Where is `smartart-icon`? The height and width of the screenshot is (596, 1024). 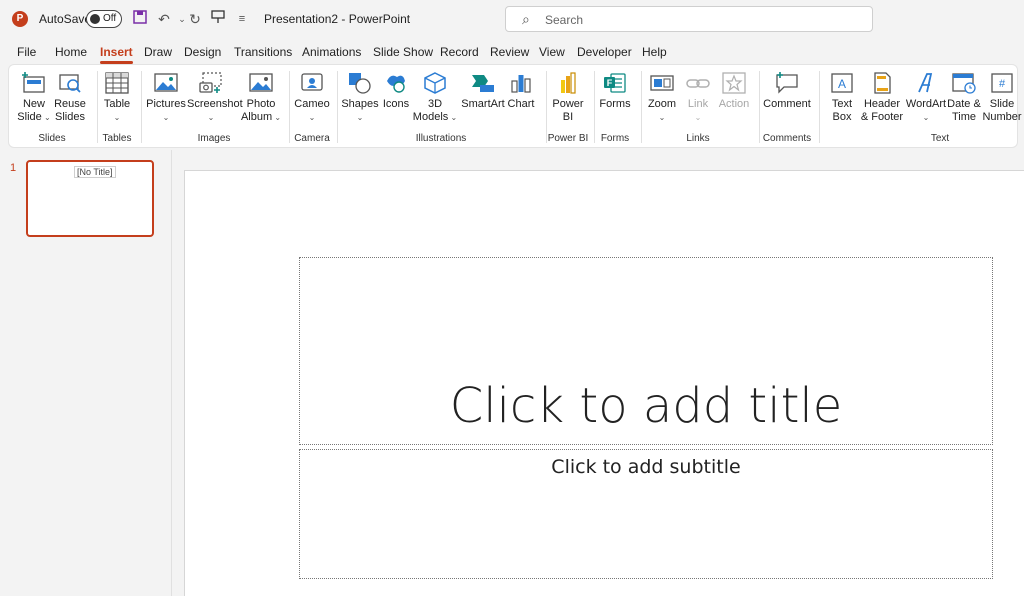
smartart-icon is located at coordinates (483, 83).